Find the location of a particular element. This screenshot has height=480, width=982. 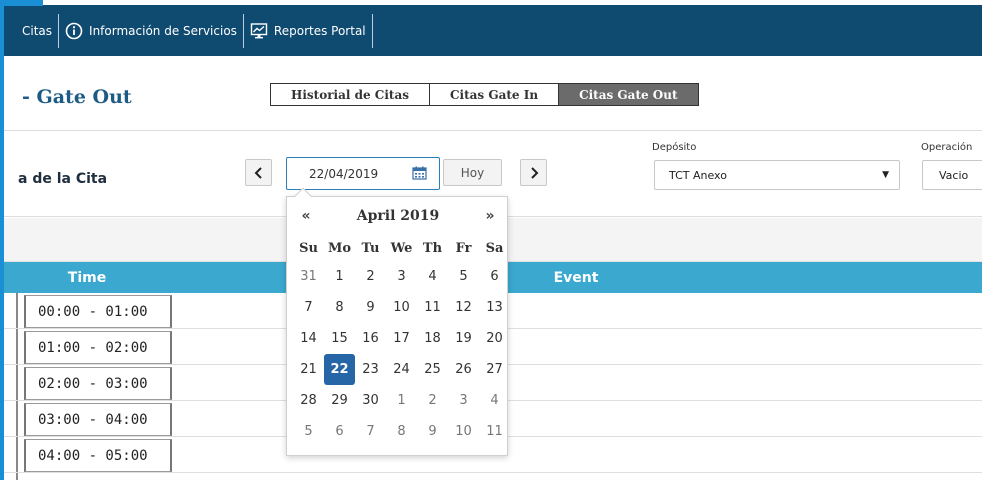

datepicker-header: « April 2019 » is located at coordinates (398, 216).